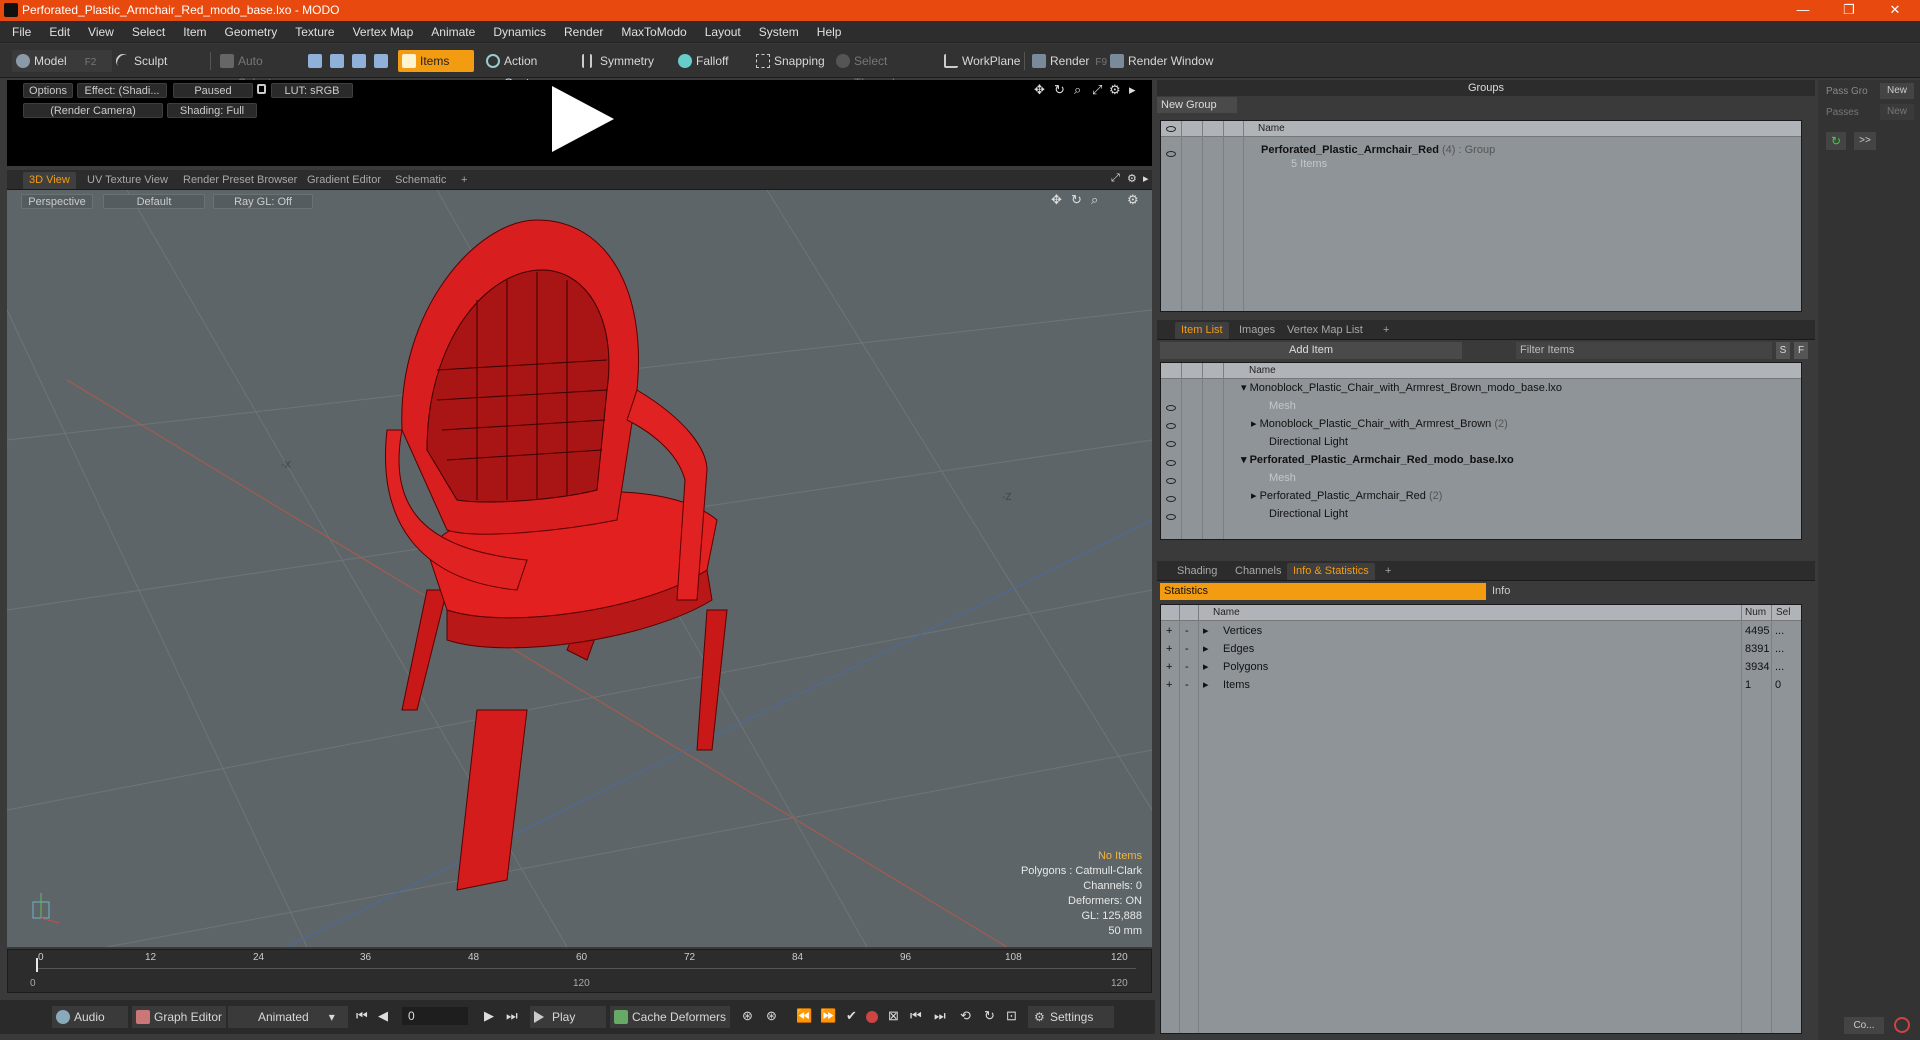 This screenshot has height=1040, width=1920. Describe the element at coordinates (1644, 350) in the screenshot. I see `filter-items-input: Filter Items` at that location.